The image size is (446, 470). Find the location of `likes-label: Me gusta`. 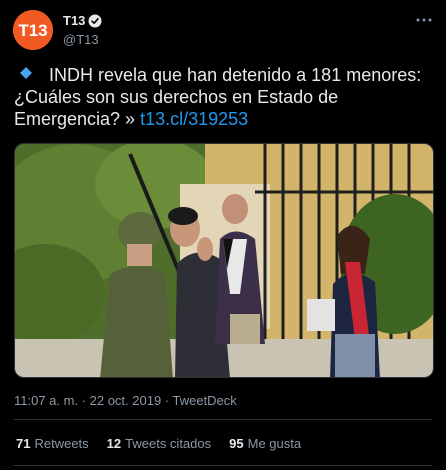

likes-label: Me gusta is located at coordinates (274, 443).